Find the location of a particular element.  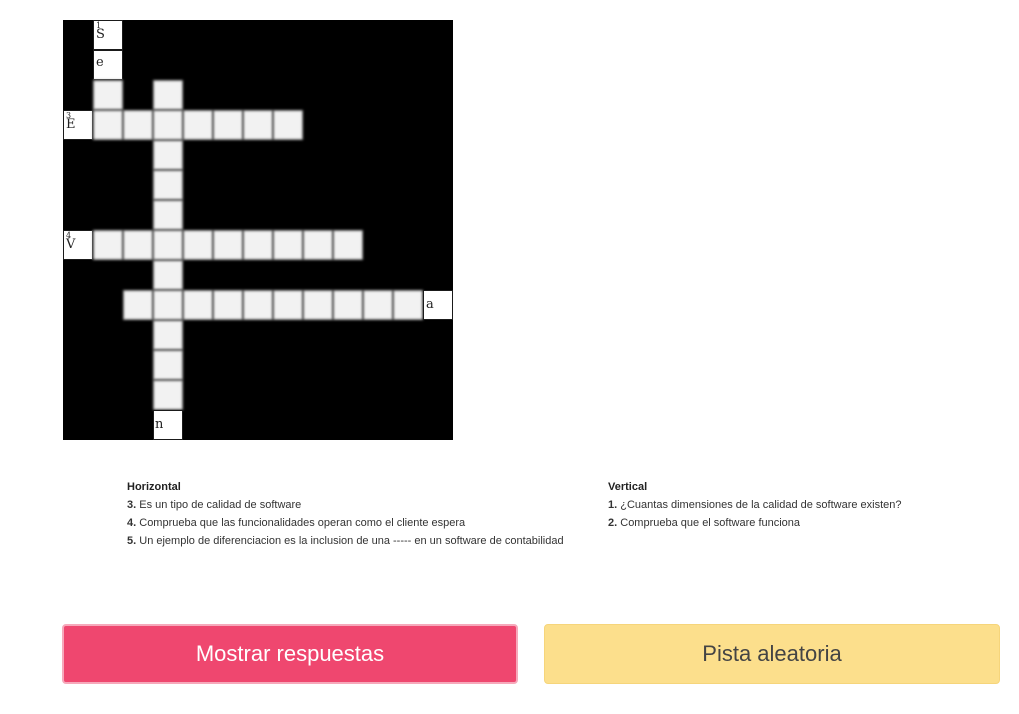

clue-number: 2. is located at coordinates (613, 523).